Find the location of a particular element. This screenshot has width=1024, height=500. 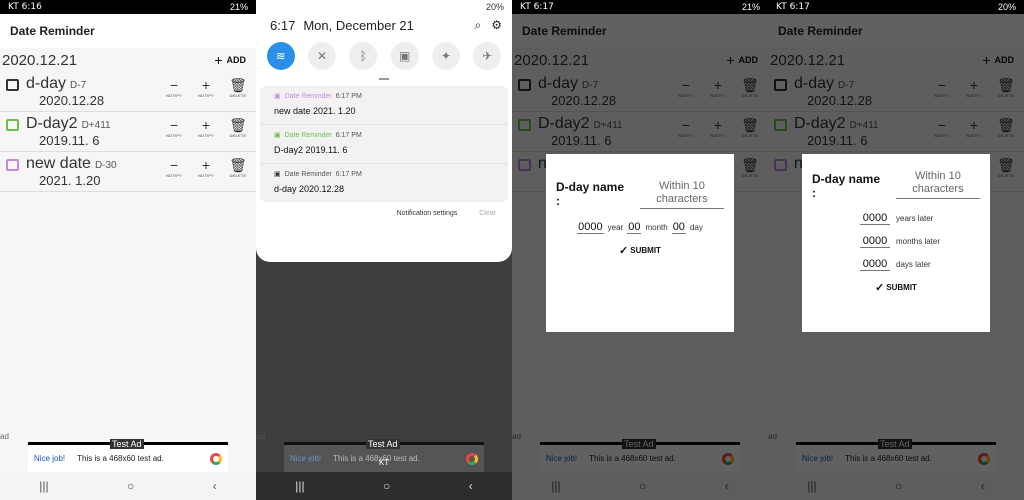

shade-date: Mon, December 21 is located at coordinates (358, 25).